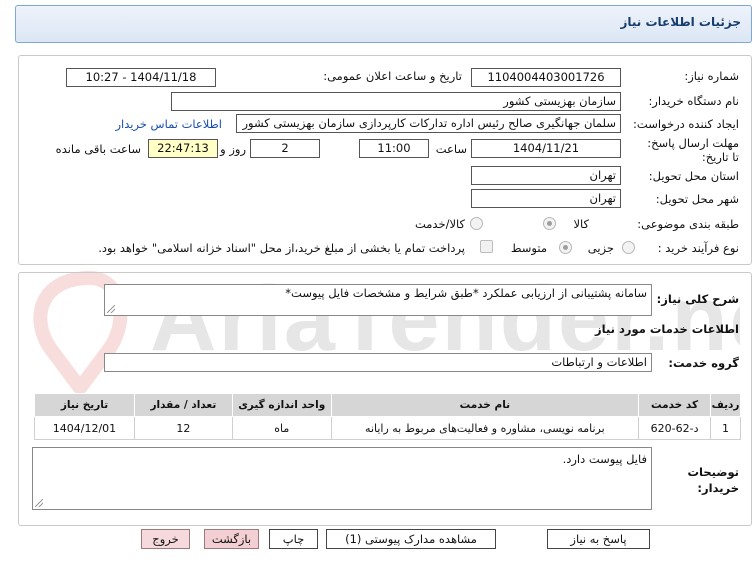 This screenshot has width=755, height=566. Describe the element at coordinates (233, 149) in the screenshot. I see `days-label: روز و` at that location.